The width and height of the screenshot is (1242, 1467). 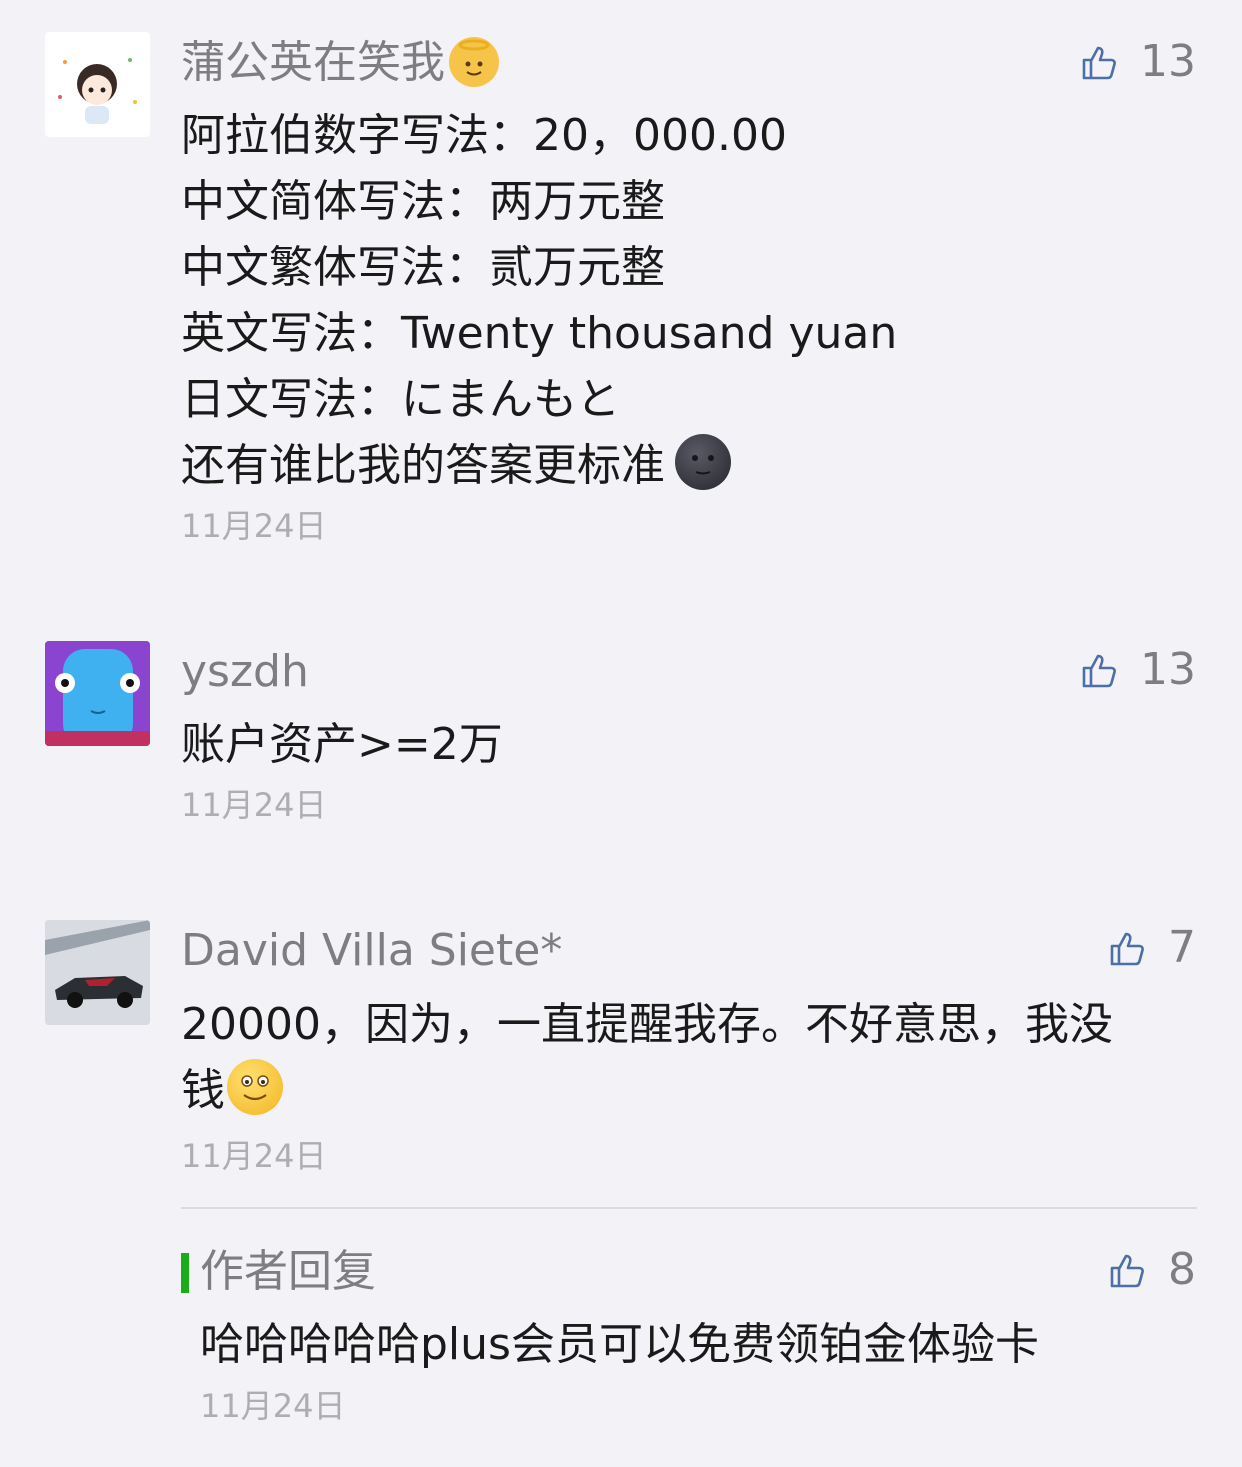 I want to click on author-name: David Villa Siete*, so click(x=371, y=951).